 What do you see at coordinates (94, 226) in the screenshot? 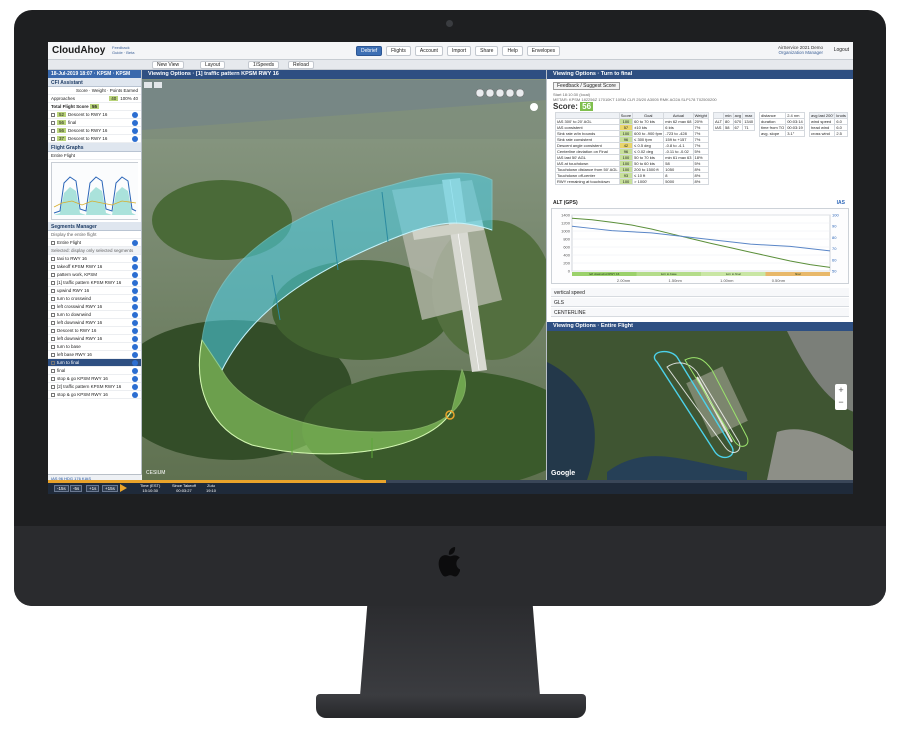
I see `segments-manager-title: Segments Manager` at bounding box center [94, 226].